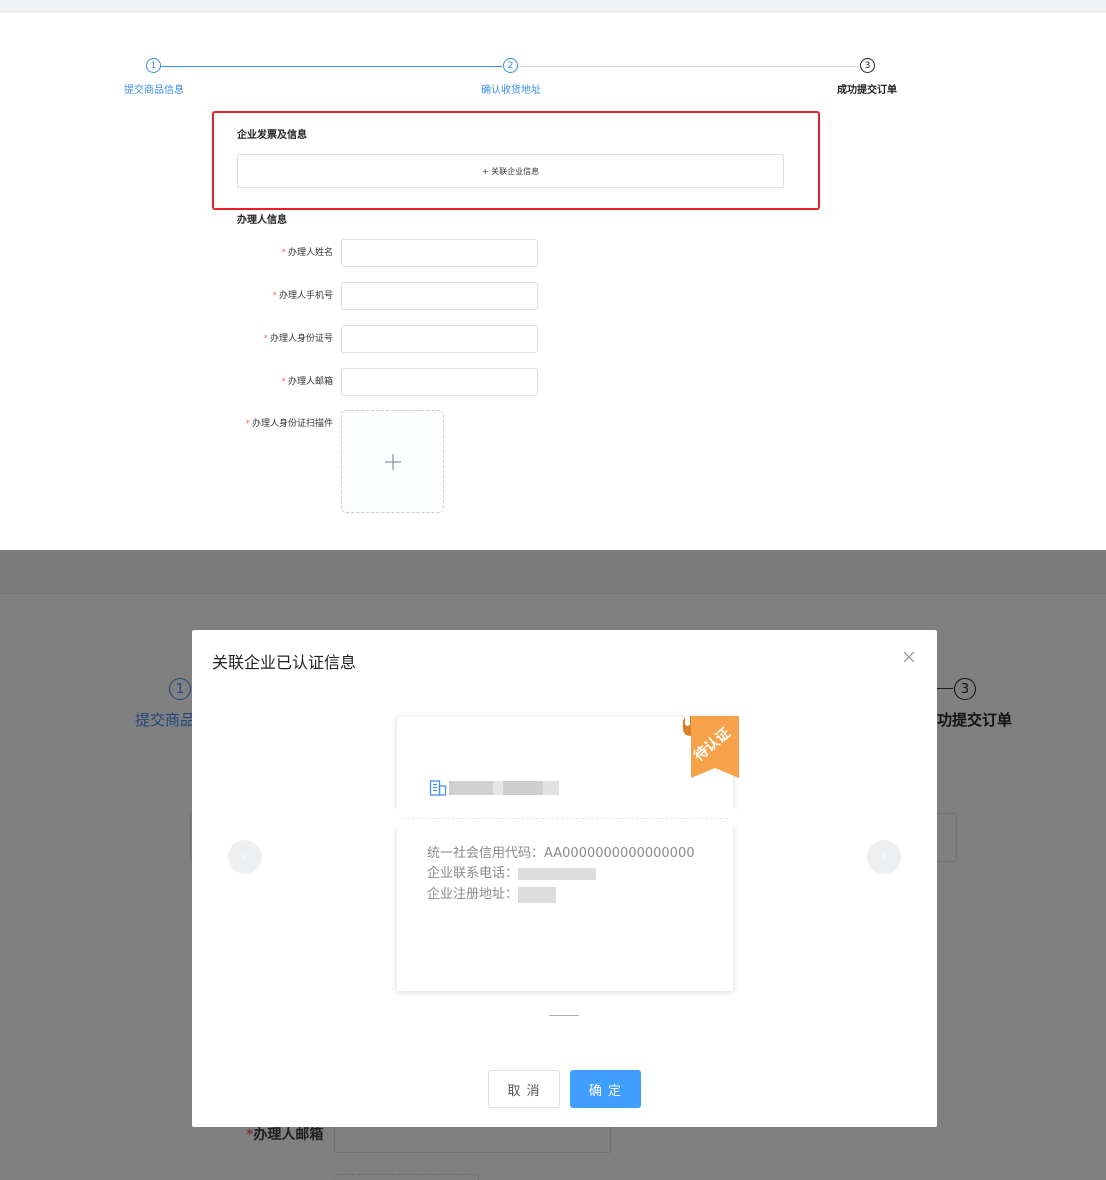  Describe the element at coordinates (553, 572) in the screenshot. I see `backdrop-header-bar` at that location.